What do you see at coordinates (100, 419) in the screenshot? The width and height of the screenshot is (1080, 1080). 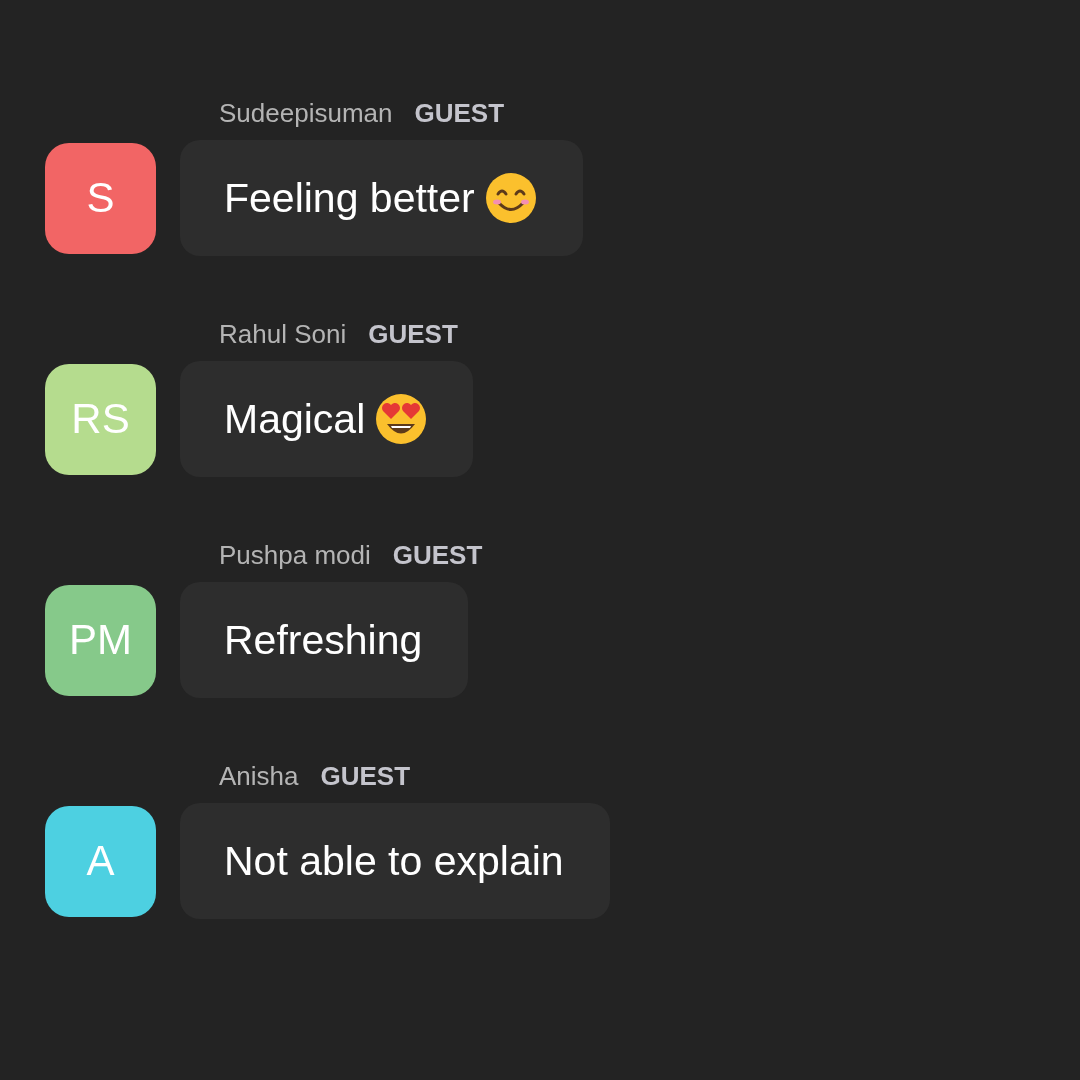 I see `avatar: RS` at bounding box center [100, 419].